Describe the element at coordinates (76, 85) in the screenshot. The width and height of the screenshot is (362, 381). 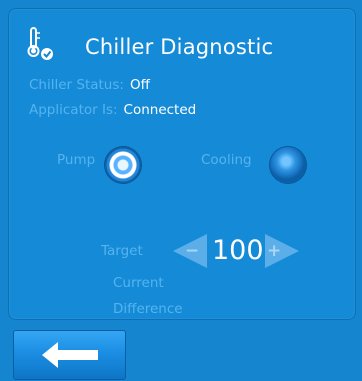
I see `chiller-status-label: Chiller Status:` at that location.